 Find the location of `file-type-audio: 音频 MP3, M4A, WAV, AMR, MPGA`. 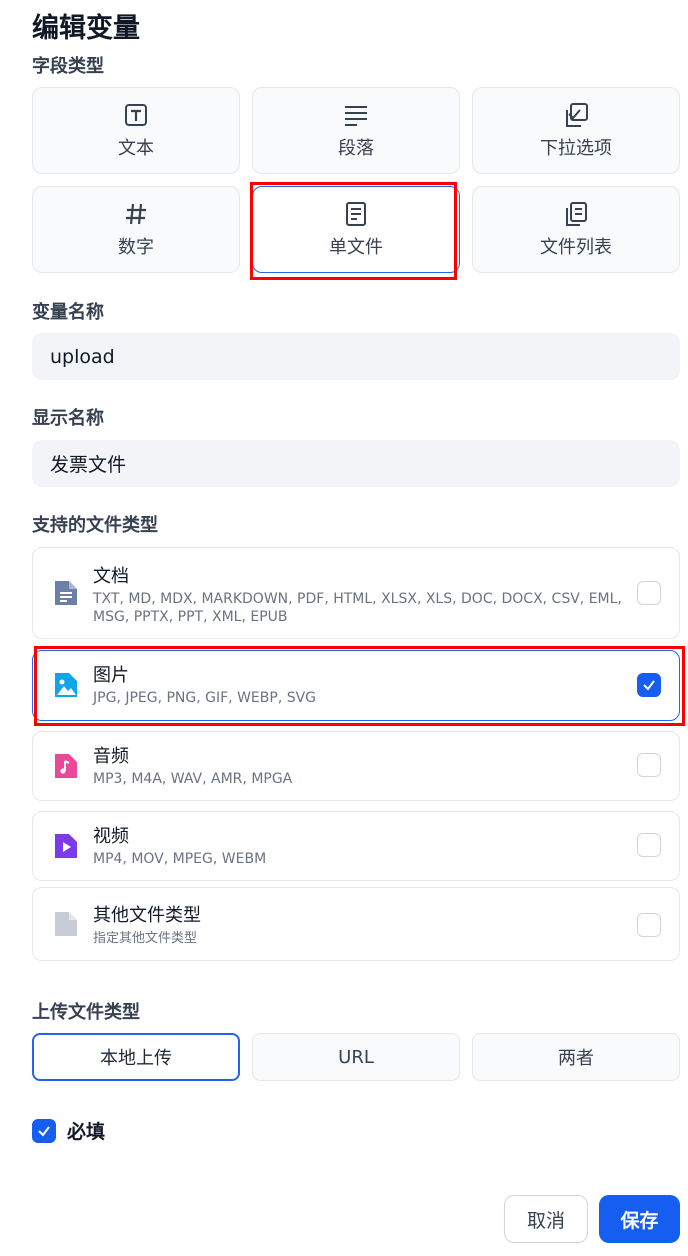

file-type-audio: 音频 MP3, M4A, WAV, AMR, MPGA is located at coordinates (356, 766).